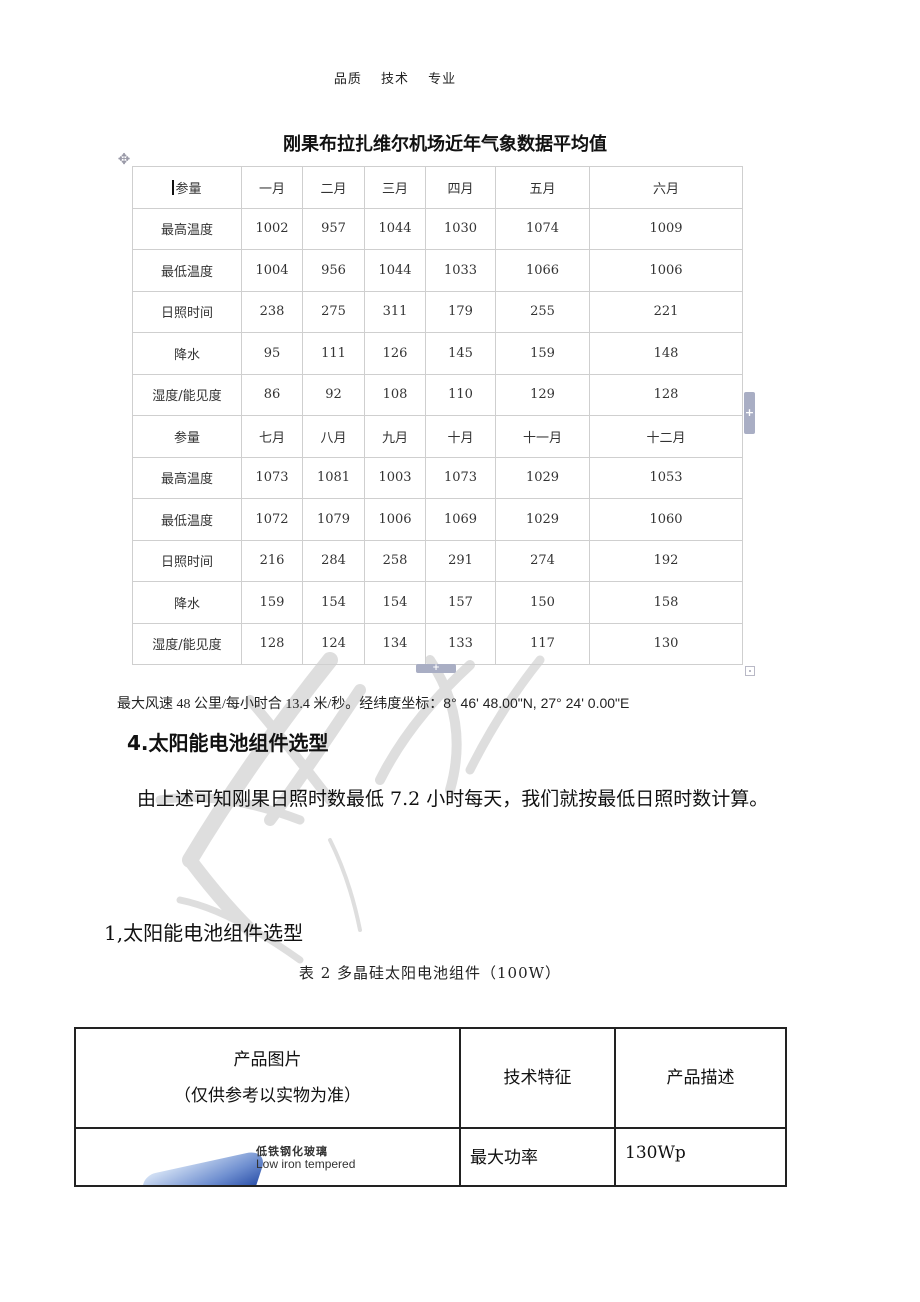 This screenshot has width=920, height=1302. What do you see at coordinates (271, 438) in the screenshot?
I see `cell-text: 七月` at bounding box center [271, 438].